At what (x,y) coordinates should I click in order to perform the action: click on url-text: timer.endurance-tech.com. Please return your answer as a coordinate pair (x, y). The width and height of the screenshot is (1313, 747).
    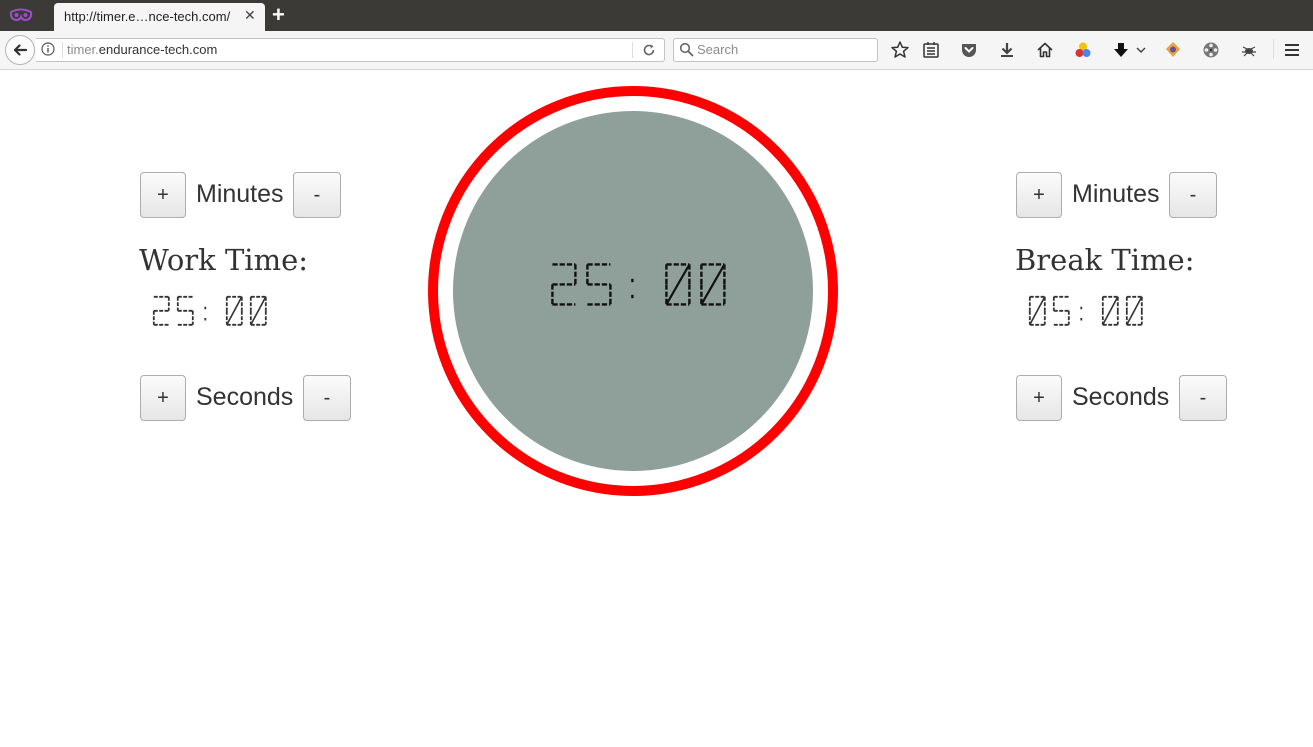
    Looking at the image, I should click on (142, 49).